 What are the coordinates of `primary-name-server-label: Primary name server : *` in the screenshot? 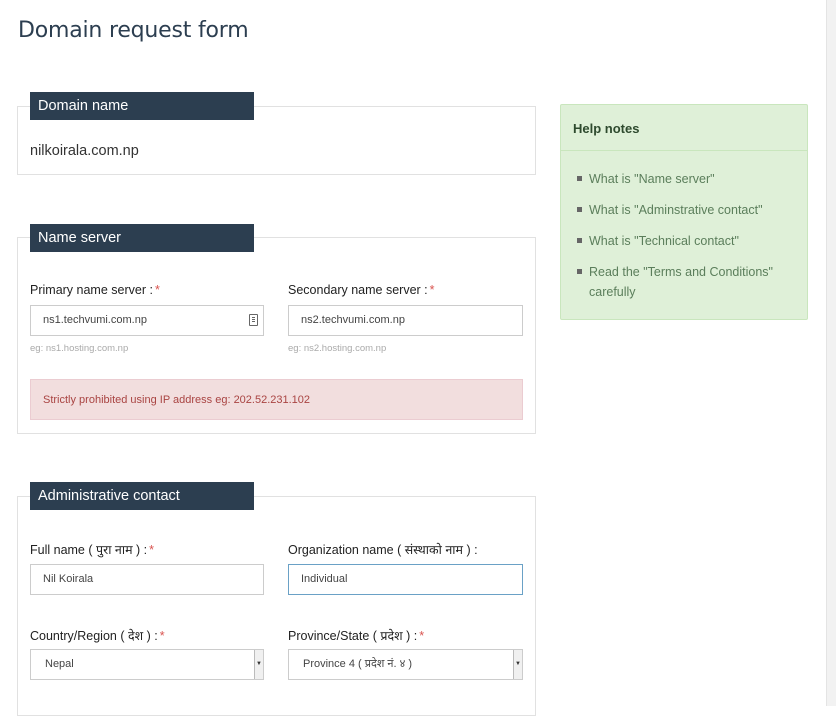 It's located at (95, 290).